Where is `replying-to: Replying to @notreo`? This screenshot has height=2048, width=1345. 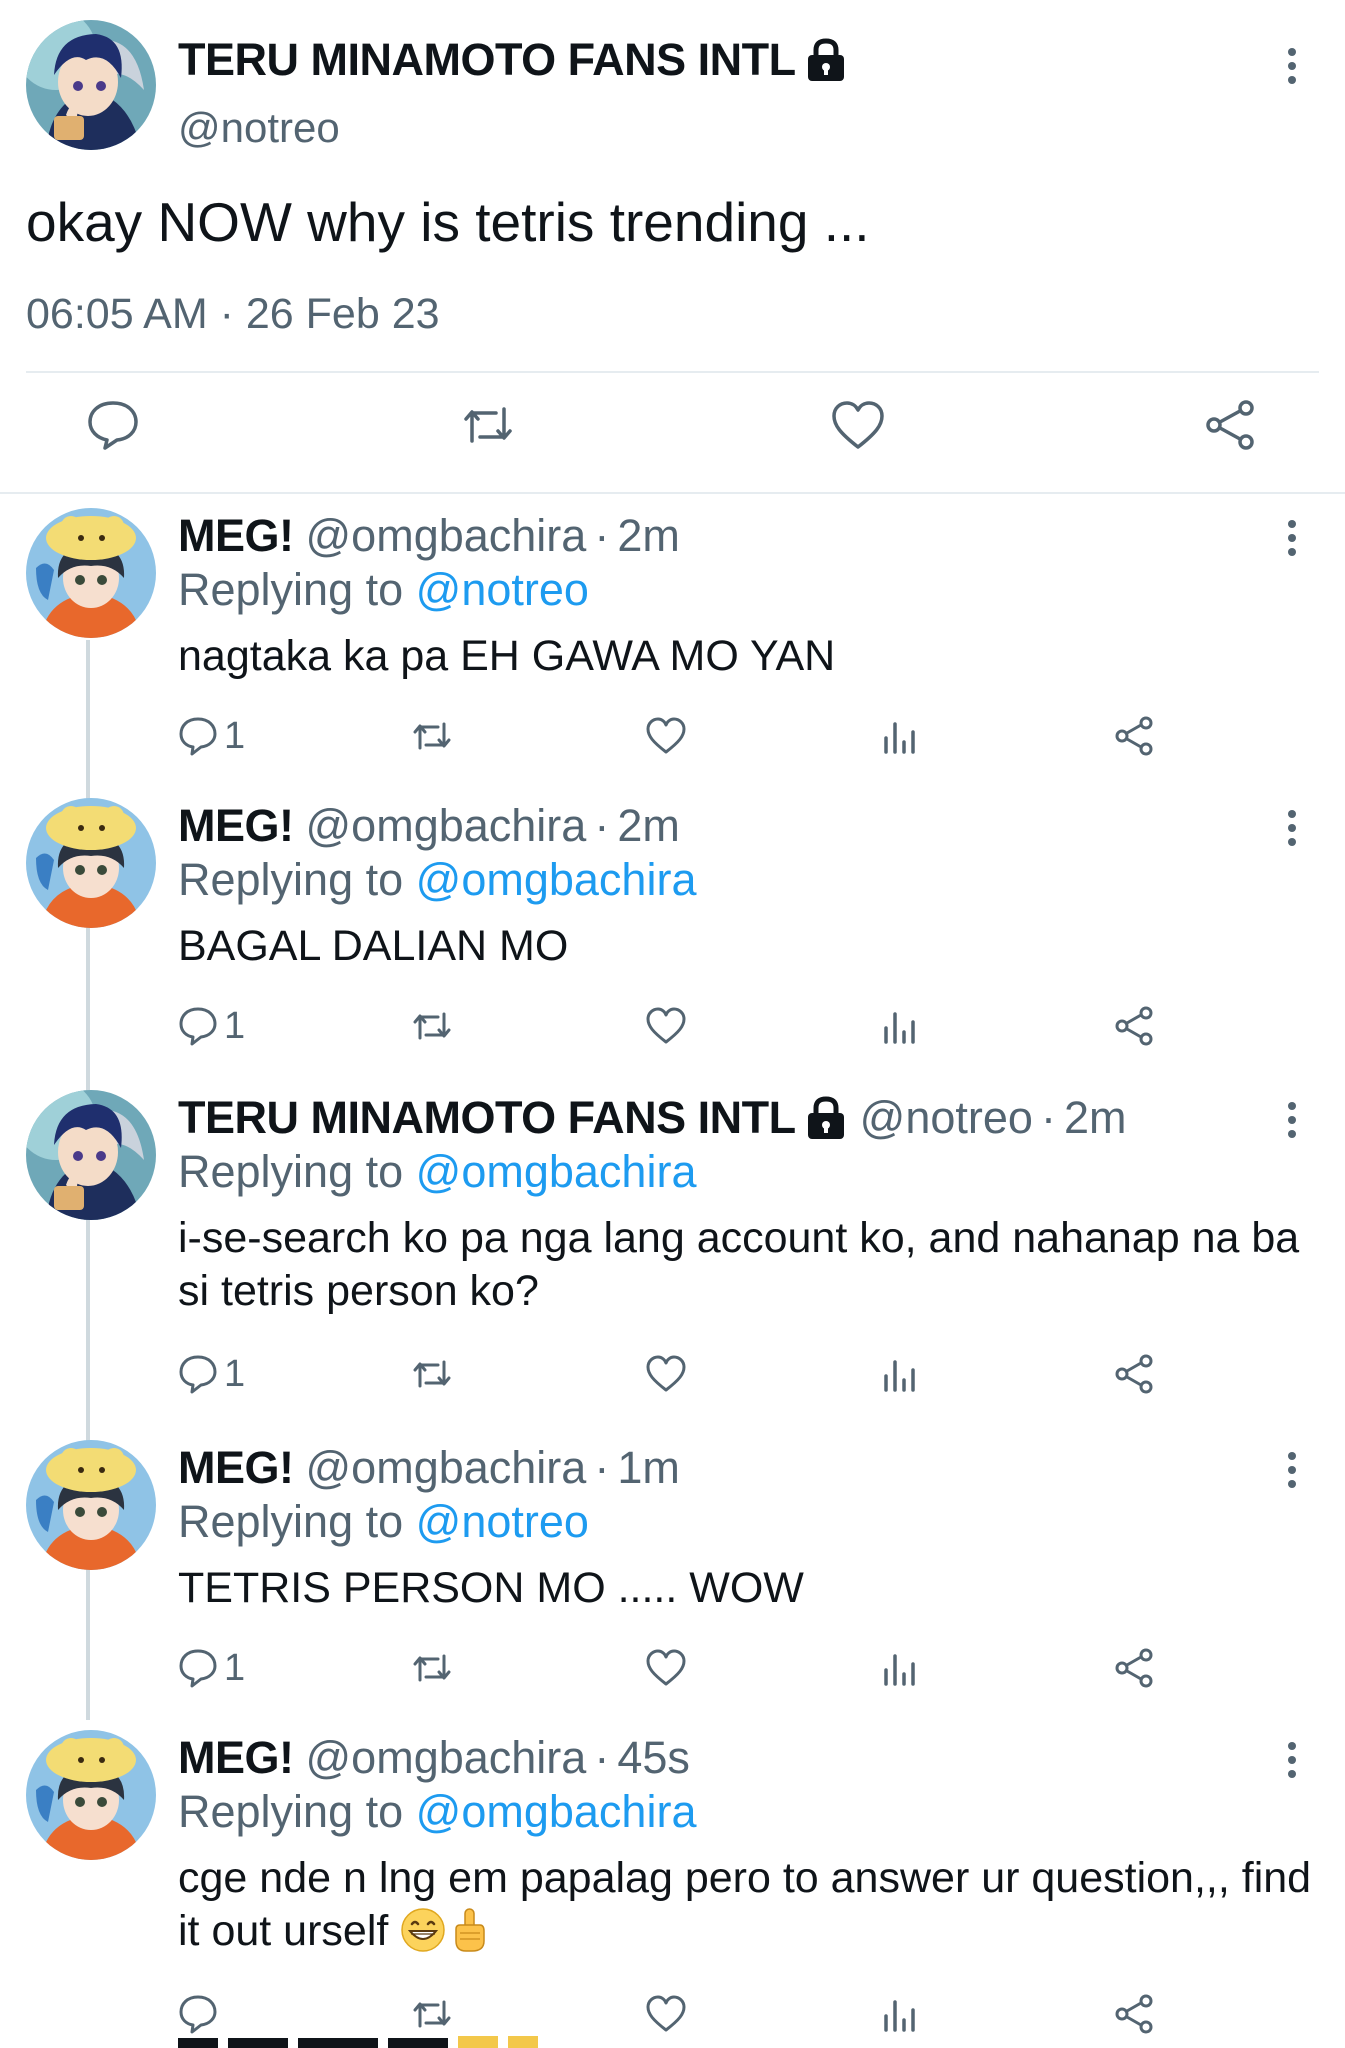
replying-to: Replying to @notreo is located at coordinates (383, 589).